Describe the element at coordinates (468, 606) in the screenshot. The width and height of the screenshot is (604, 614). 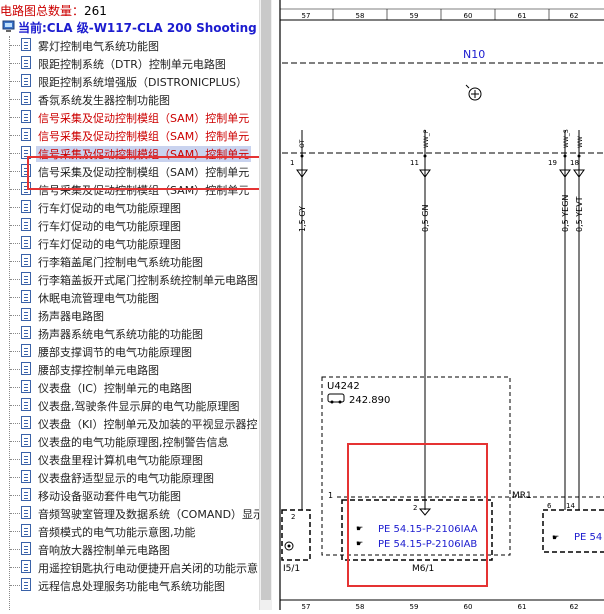
I see `col-num: 60` at that location.